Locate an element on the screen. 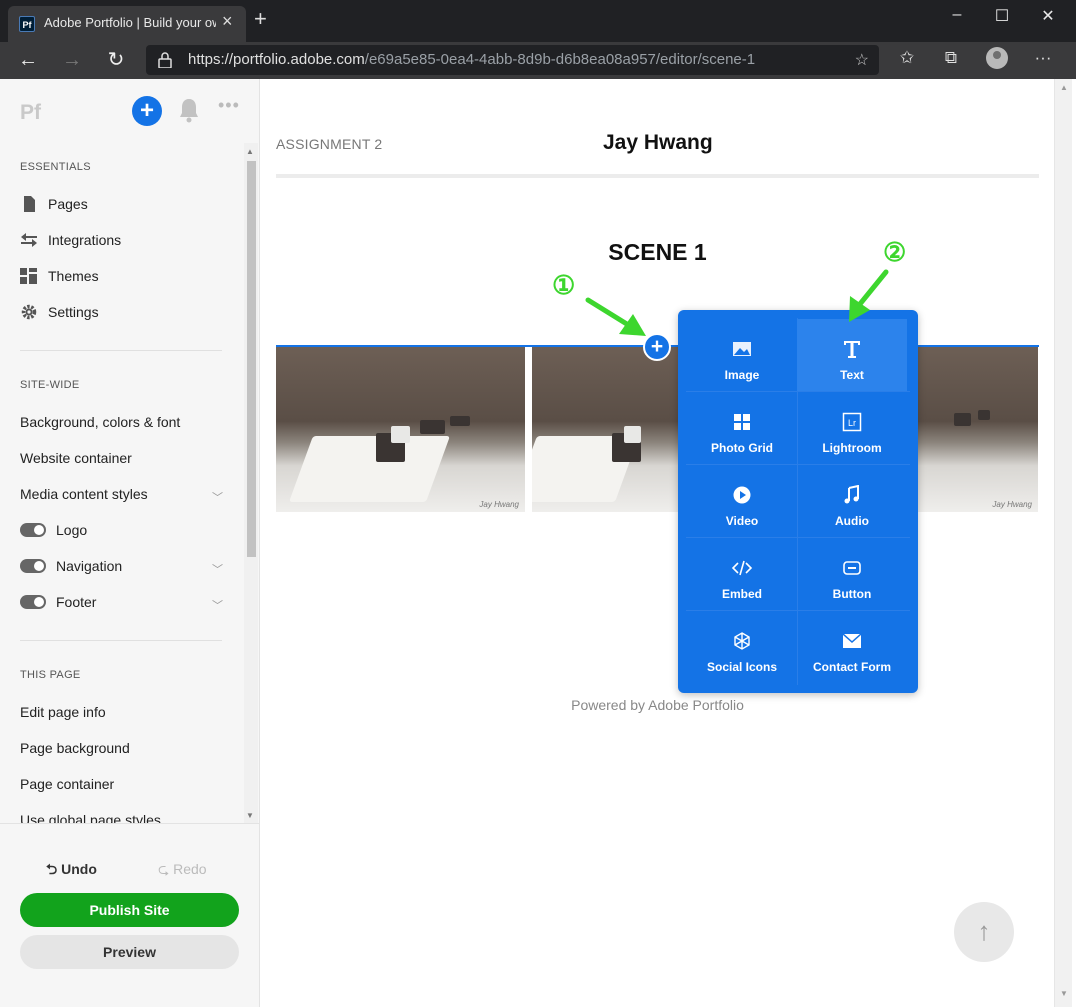 The width and height of the screenshot is (1076, 1007). browser-tab: Pf Adobe Portfolio | Build your own × is located at coordinates (127, 24).